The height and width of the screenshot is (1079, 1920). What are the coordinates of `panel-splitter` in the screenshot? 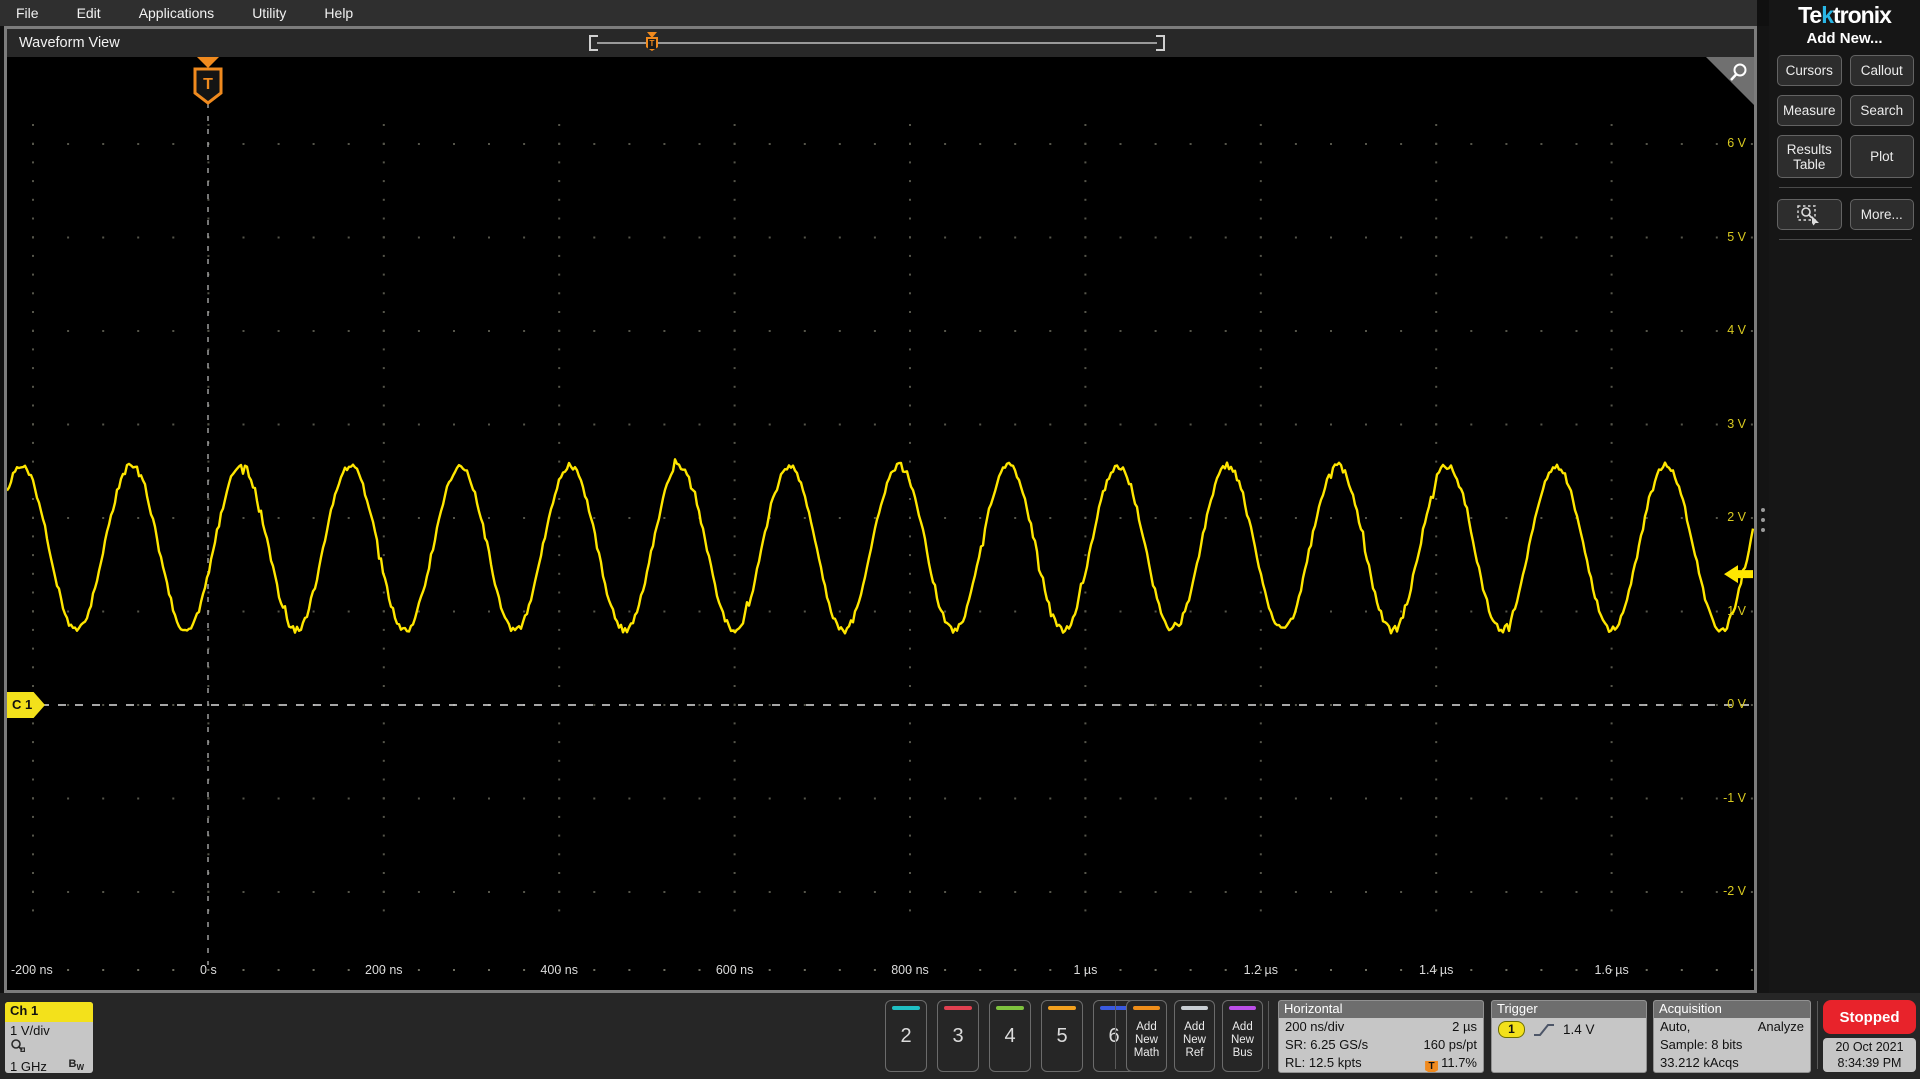 It's located at (1763, 509).